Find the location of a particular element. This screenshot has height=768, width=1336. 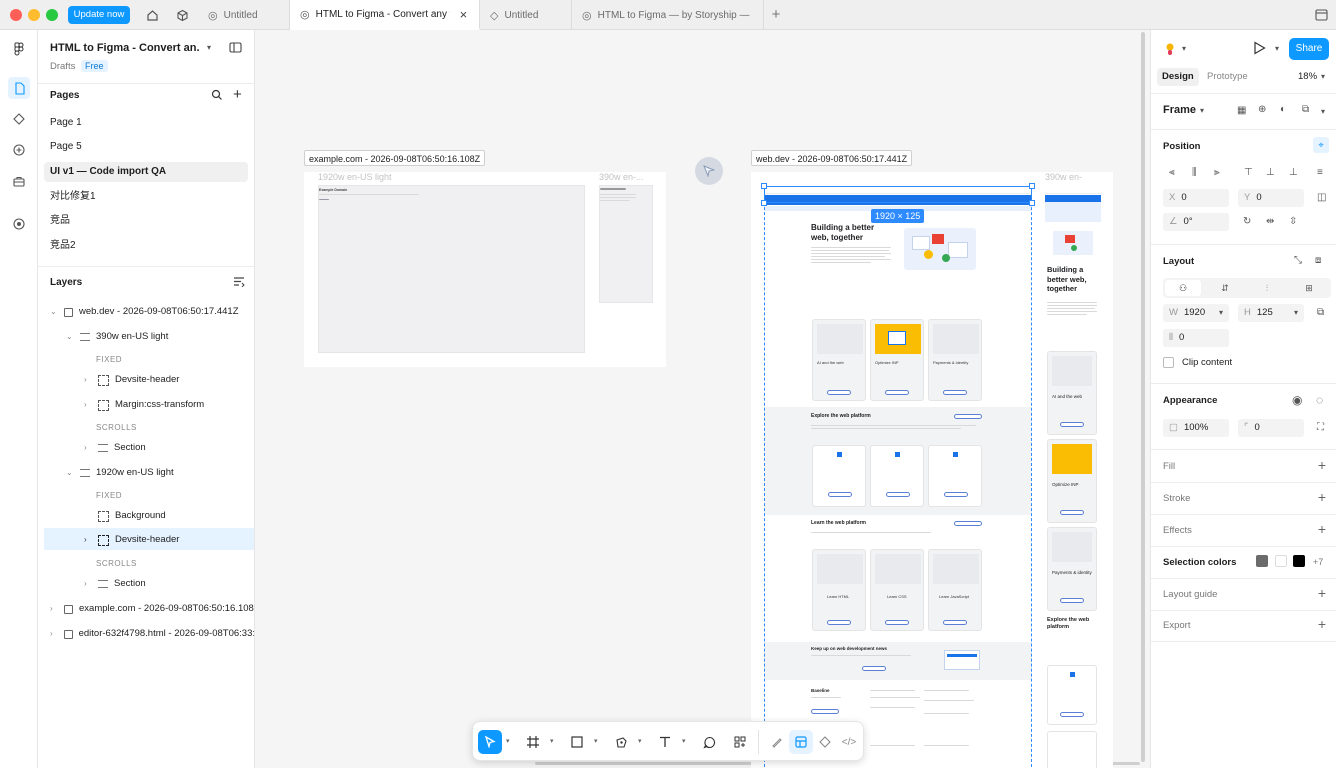

component-mode-icon is located at coordinates (825, 742).